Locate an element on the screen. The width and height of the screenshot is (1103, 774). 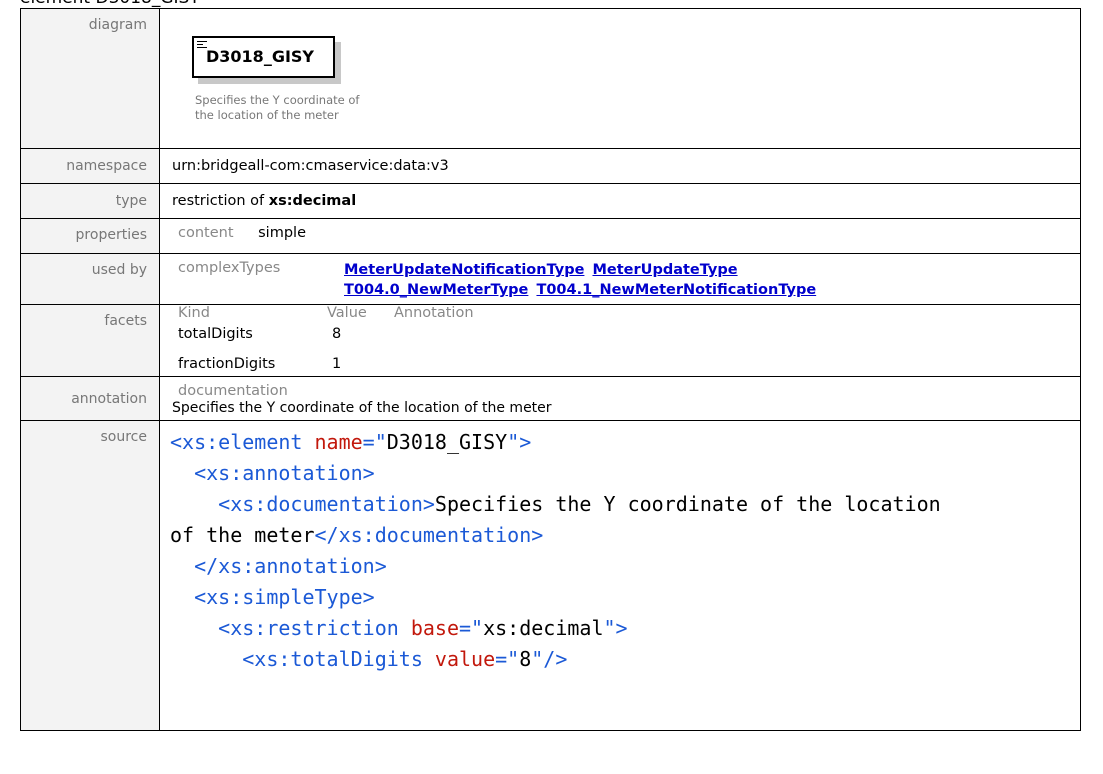
label-annotation: annotation is located at coordinates (90, 398).